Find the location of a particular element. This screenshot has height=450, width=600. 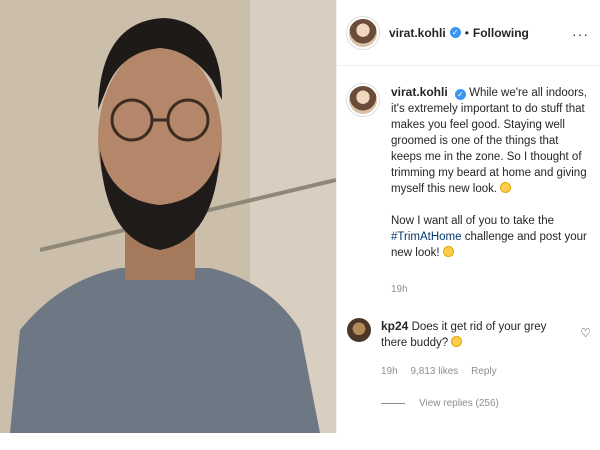

grinning-emoji-icon is located at coordinates (506, 187).